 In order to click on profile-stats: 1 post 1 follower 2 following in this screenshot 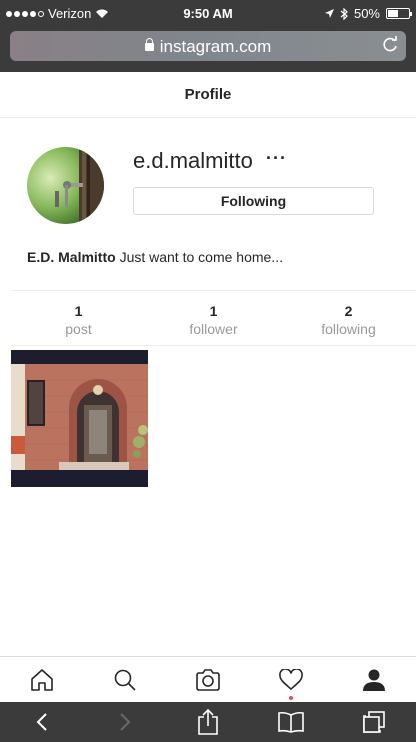, I will do `click(213, 318)`.